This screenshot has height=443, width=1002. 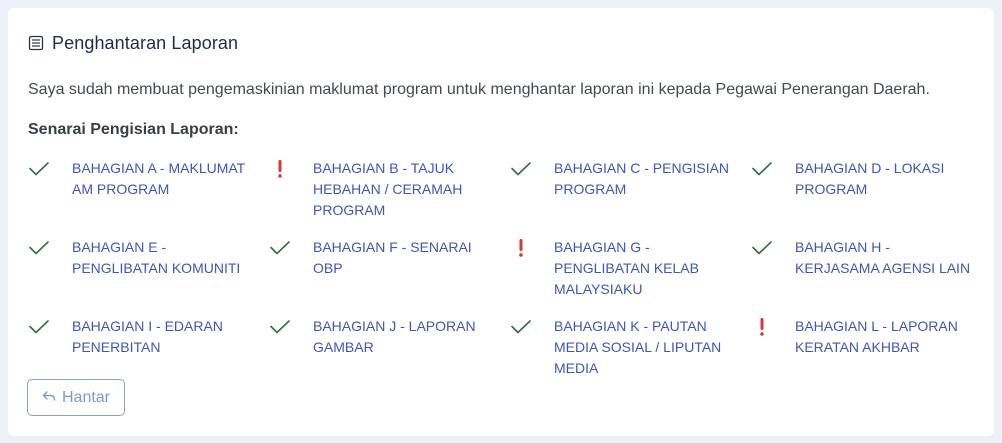 I want to click on section-item: BAHAGIAN H - KERJASAMA AGENSI LAIN, so click(x=868, y=258).